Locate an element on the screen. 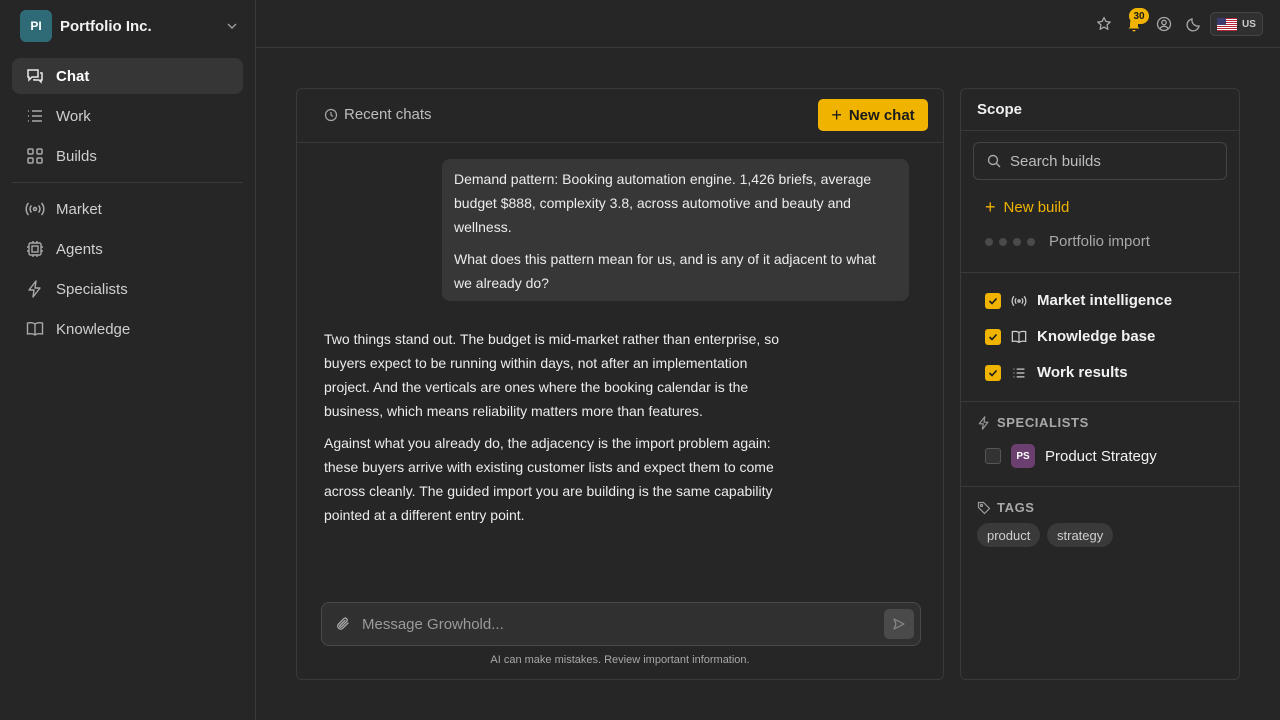 The width and height of the screenshot is (1280, 720). source-market-intelligence: Market intelligence is located at coordinates (1078, 300).